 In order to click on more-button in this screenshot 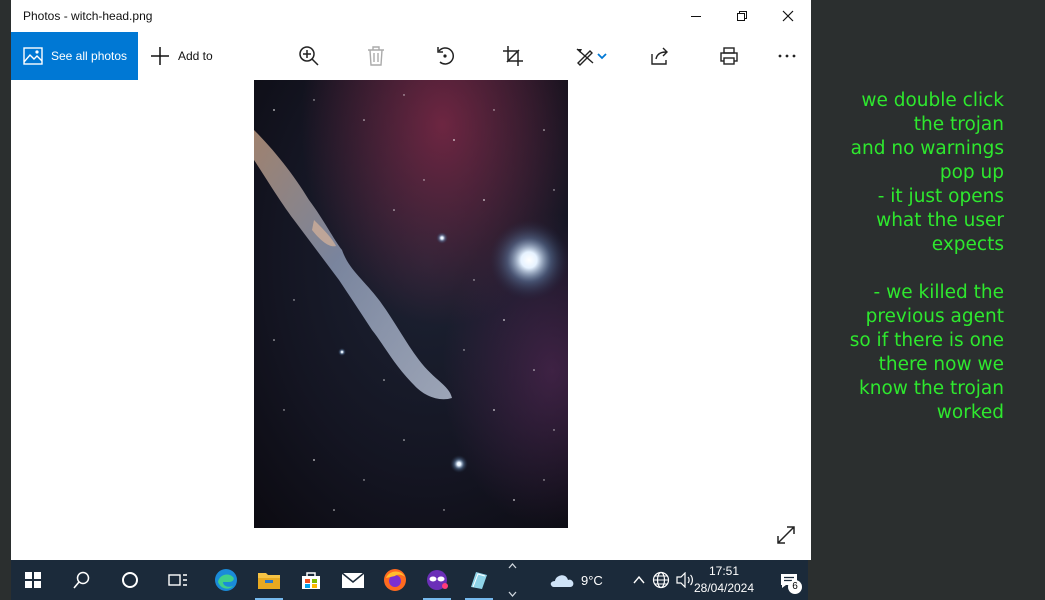, I will do `click(787, 56)`.